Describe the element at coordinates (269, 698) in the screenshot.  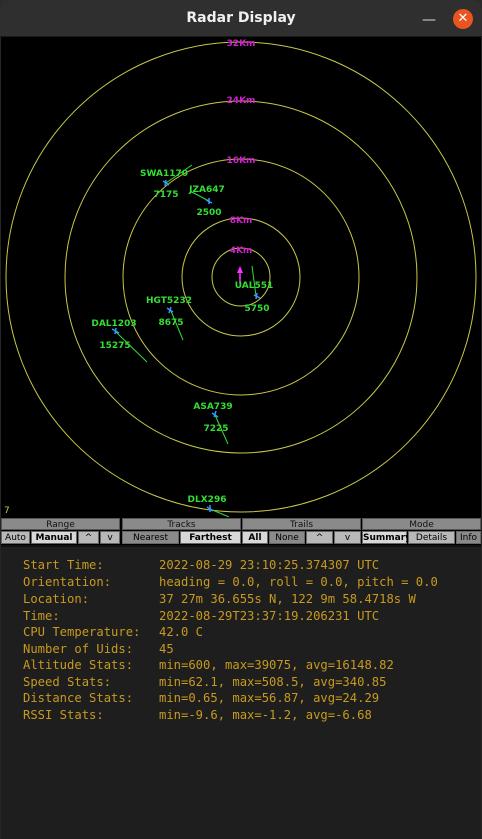
I see `stat-value: min=0.65, max=56.87, avg=24.29` at that location.